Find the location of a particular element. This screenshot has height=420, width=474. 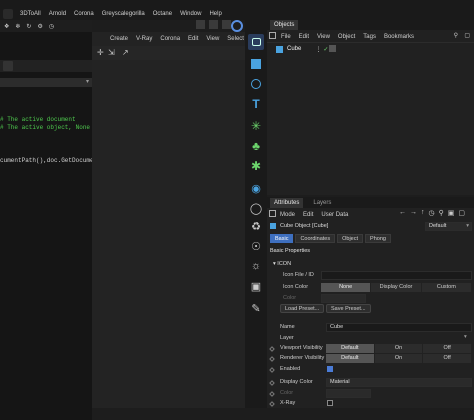

objects-menu-file: File is located at coordinates (286, 37).